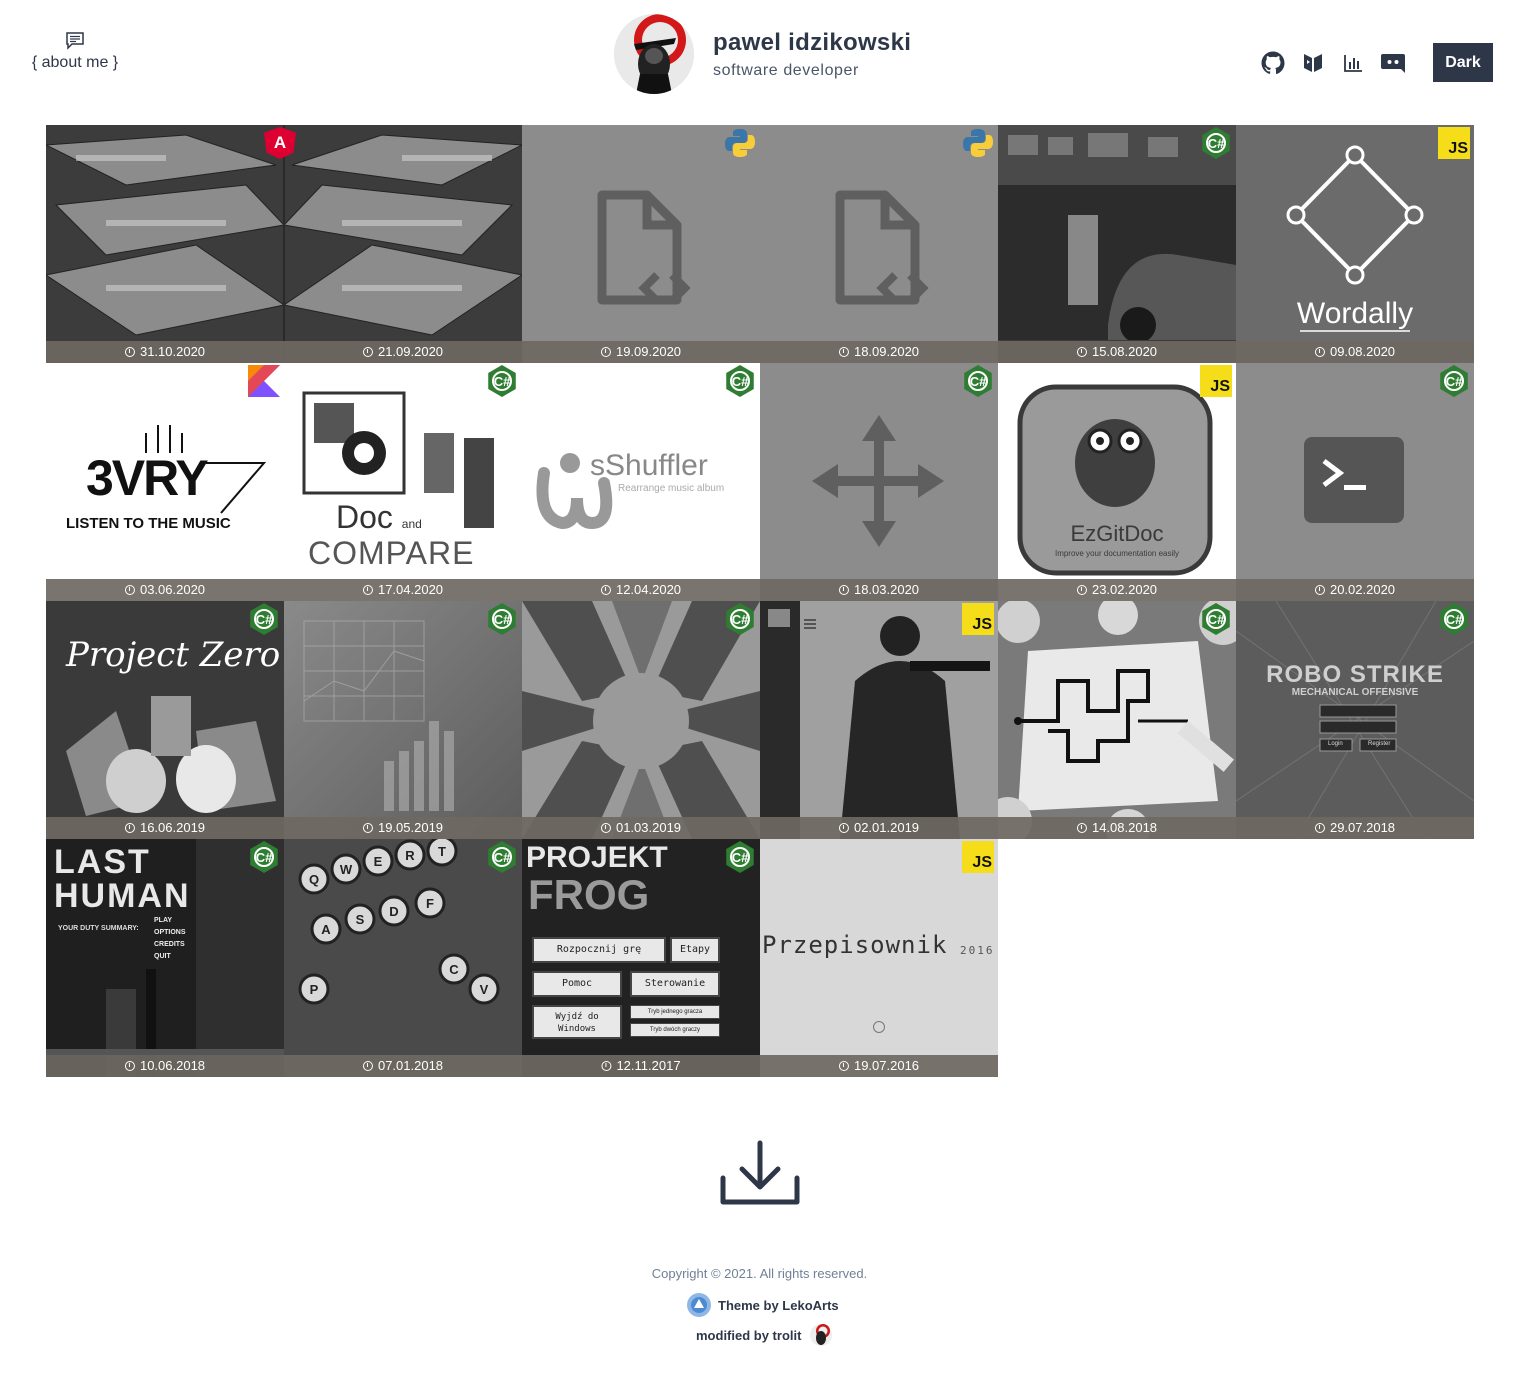  I want to click on lekoarts-logo-icon, so click(699, 1305).